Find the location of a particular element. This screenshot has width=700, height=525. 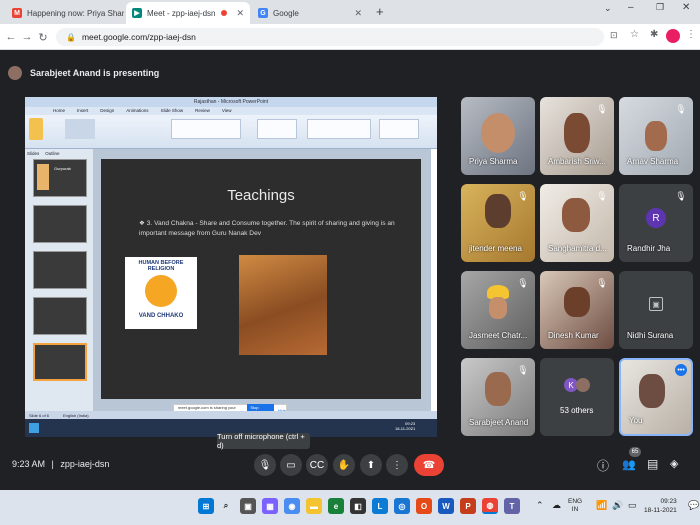

chrome-icon: ◍ is located at coordinates (490, 506).